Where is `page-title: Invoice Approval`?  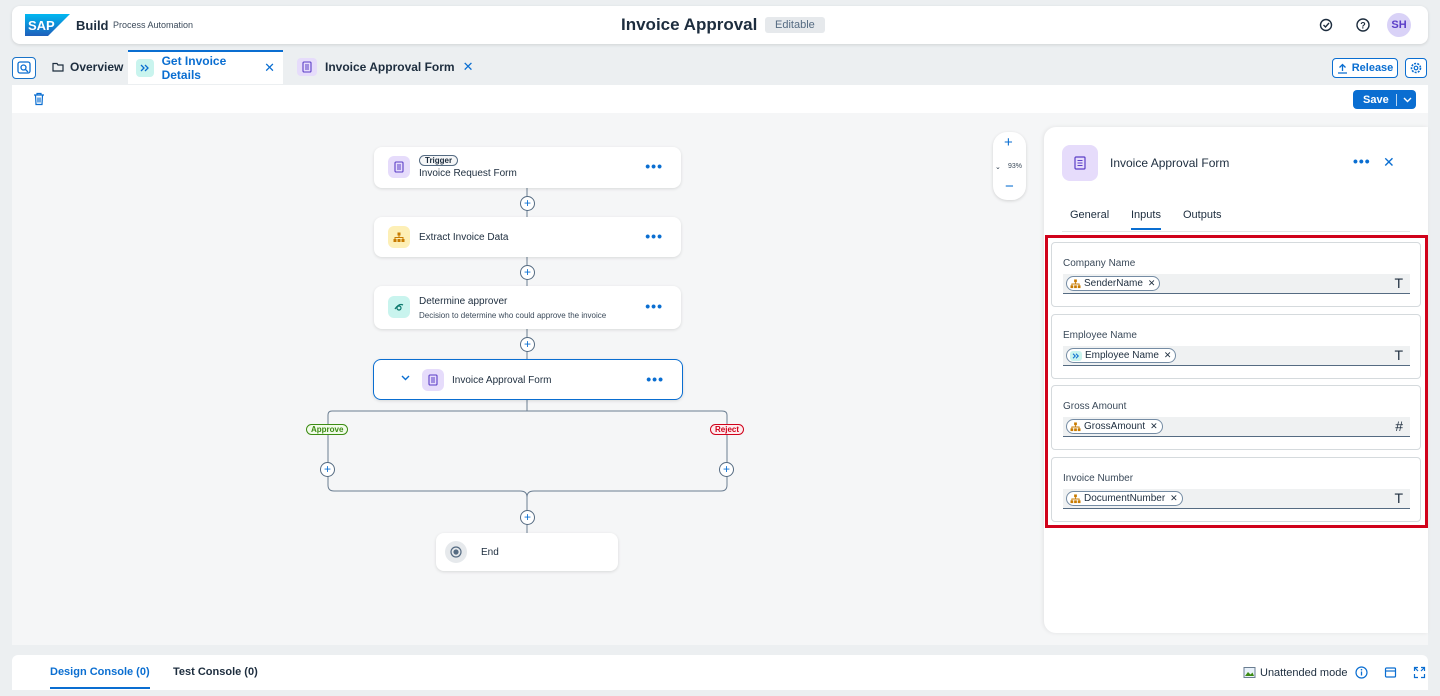 page-title: Invoice Approval is located at coordinates (689, 24).